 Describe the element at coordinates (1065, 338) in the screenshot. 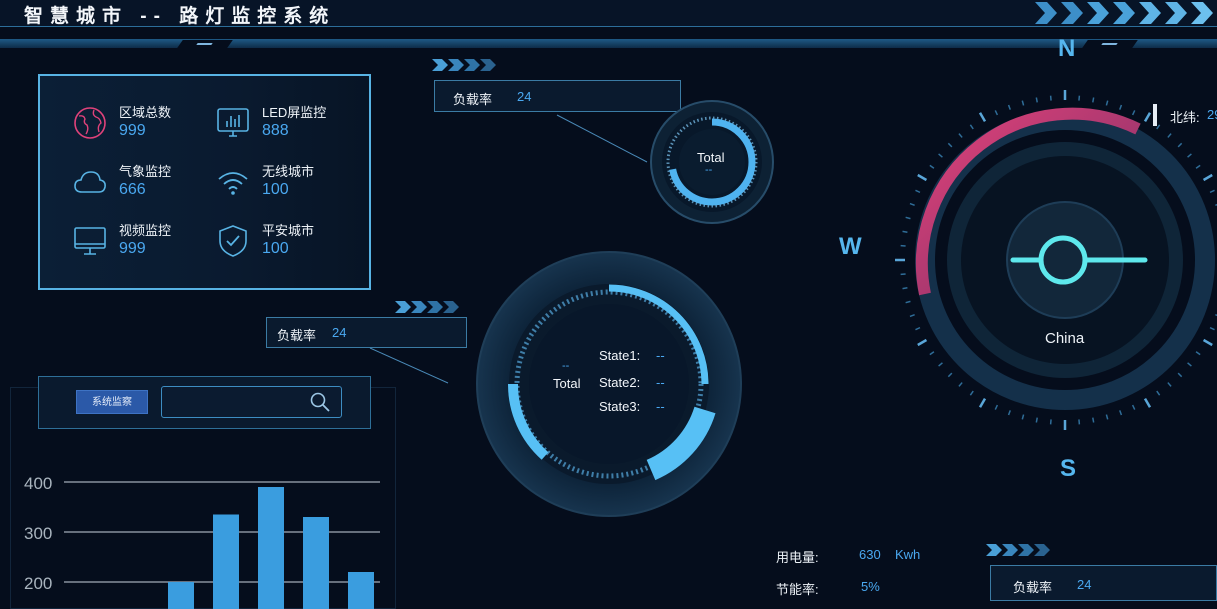

I see `compass-center-label: China` at that location.